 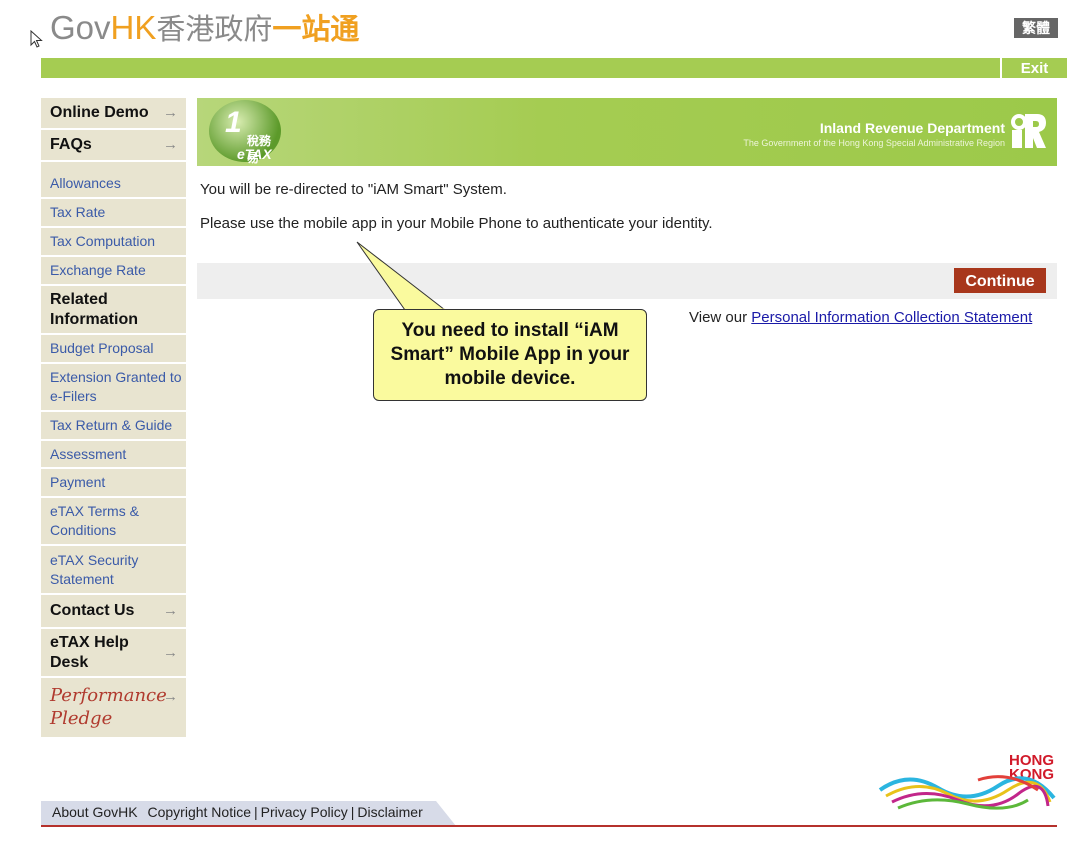 What do you see at coordinates (133, 27) in the screenshot?
I see `logo-hk-text: HK` at bounding box center [133, 27].